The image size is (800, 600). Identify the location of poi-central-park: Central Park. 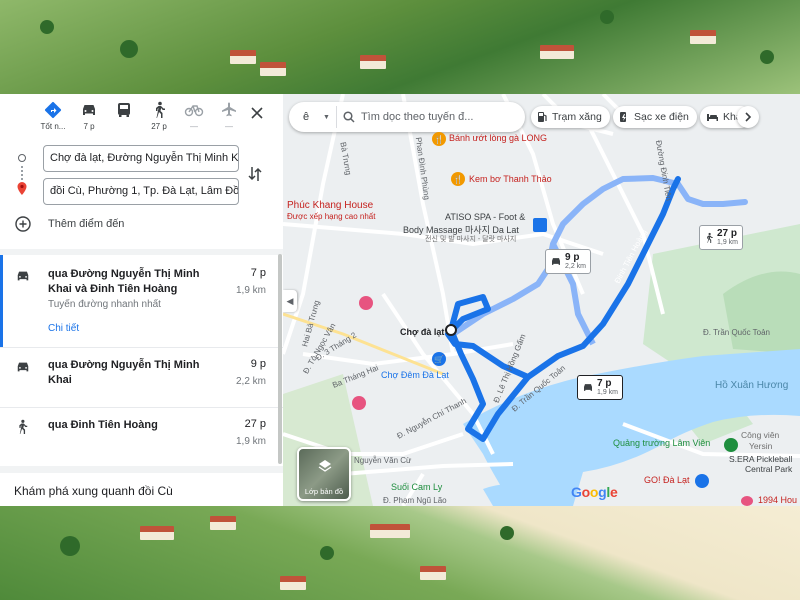
(769, 469).